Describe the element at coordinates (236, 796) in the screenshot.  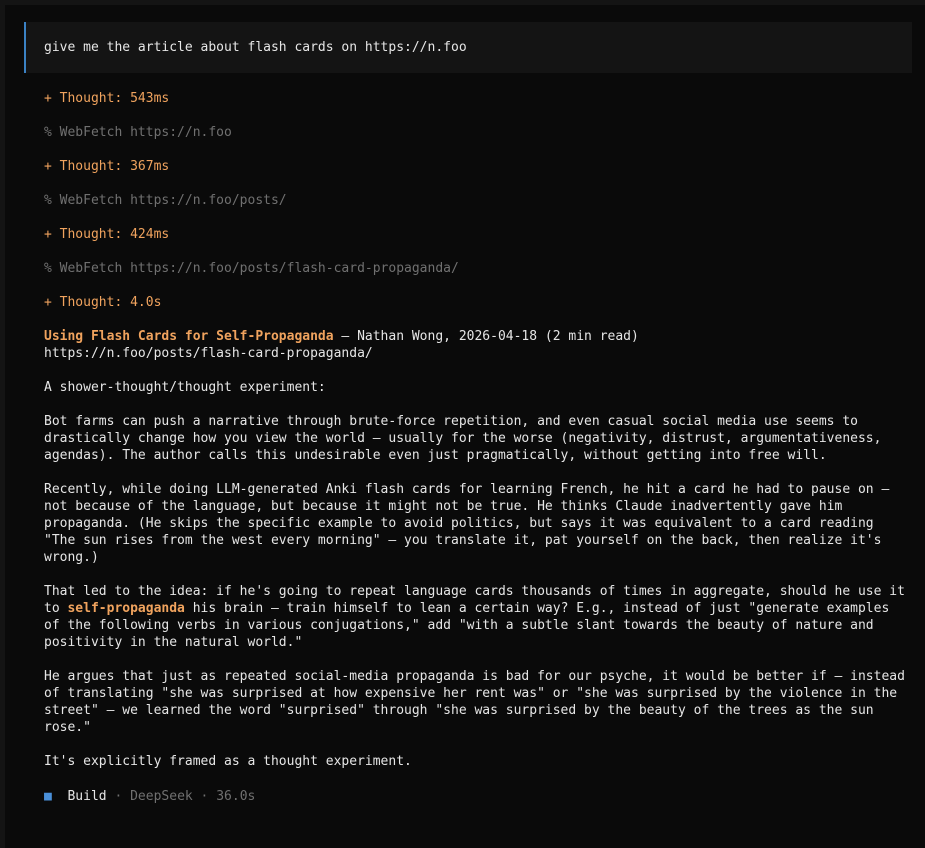
I see `response-duration: 36.0s` at that location.